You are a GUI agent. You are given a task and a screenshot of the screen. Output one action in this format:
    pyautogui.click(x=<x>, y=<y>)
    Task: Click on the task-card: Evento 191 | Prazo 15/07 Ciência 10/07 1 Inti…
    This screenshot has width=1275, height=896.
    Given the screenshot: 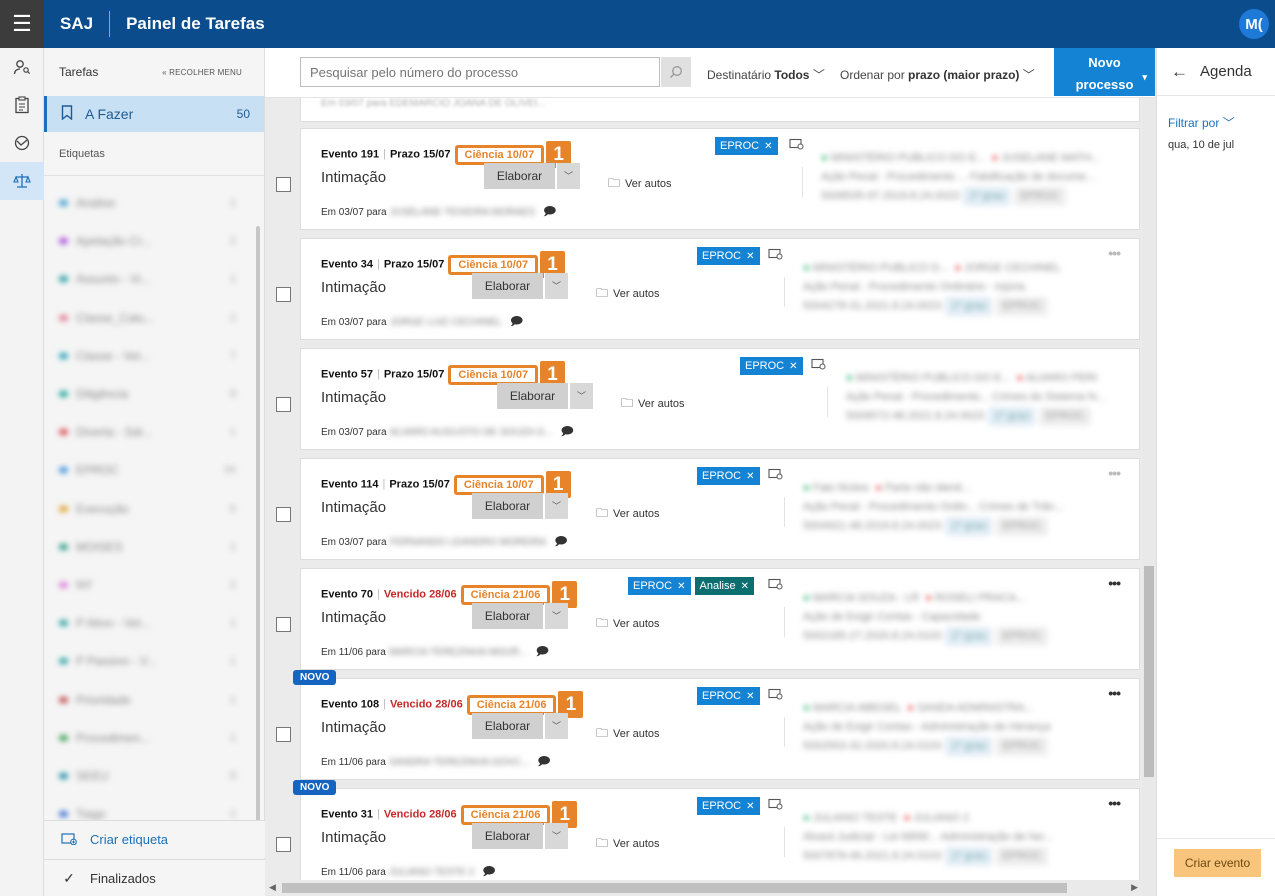 What is the action you would take?
    pyautogui.click(x=720, y=179)
    